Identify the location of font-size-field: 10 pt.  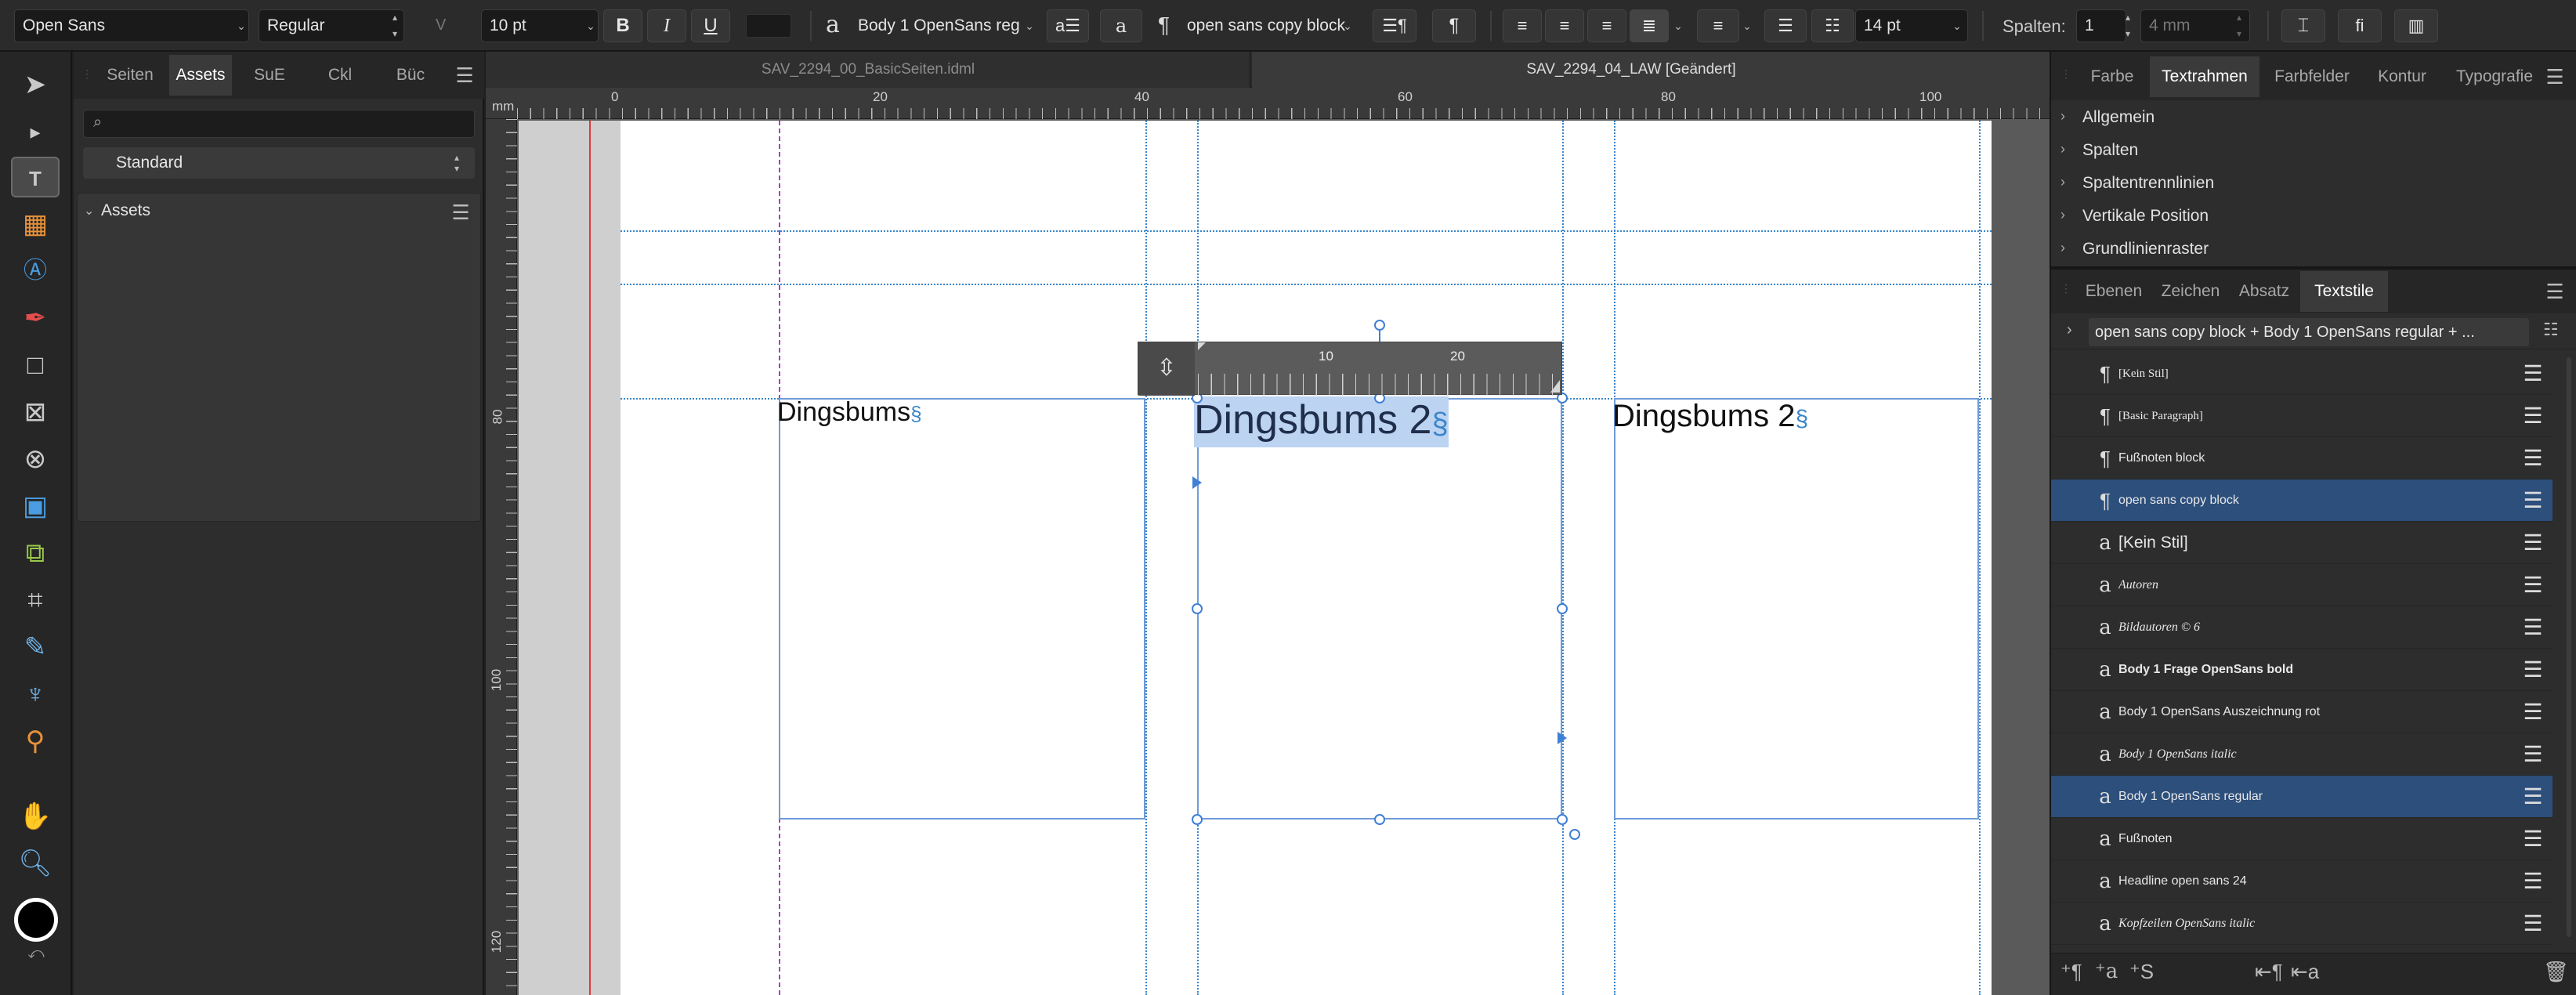
(540, 26).